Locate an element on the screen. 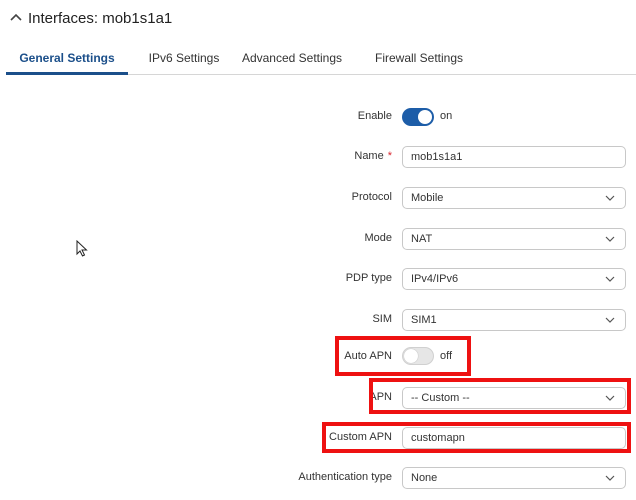 This screenshot has height=500, width=636. mouse-pointer-icon is located at coordinates (82, 248).